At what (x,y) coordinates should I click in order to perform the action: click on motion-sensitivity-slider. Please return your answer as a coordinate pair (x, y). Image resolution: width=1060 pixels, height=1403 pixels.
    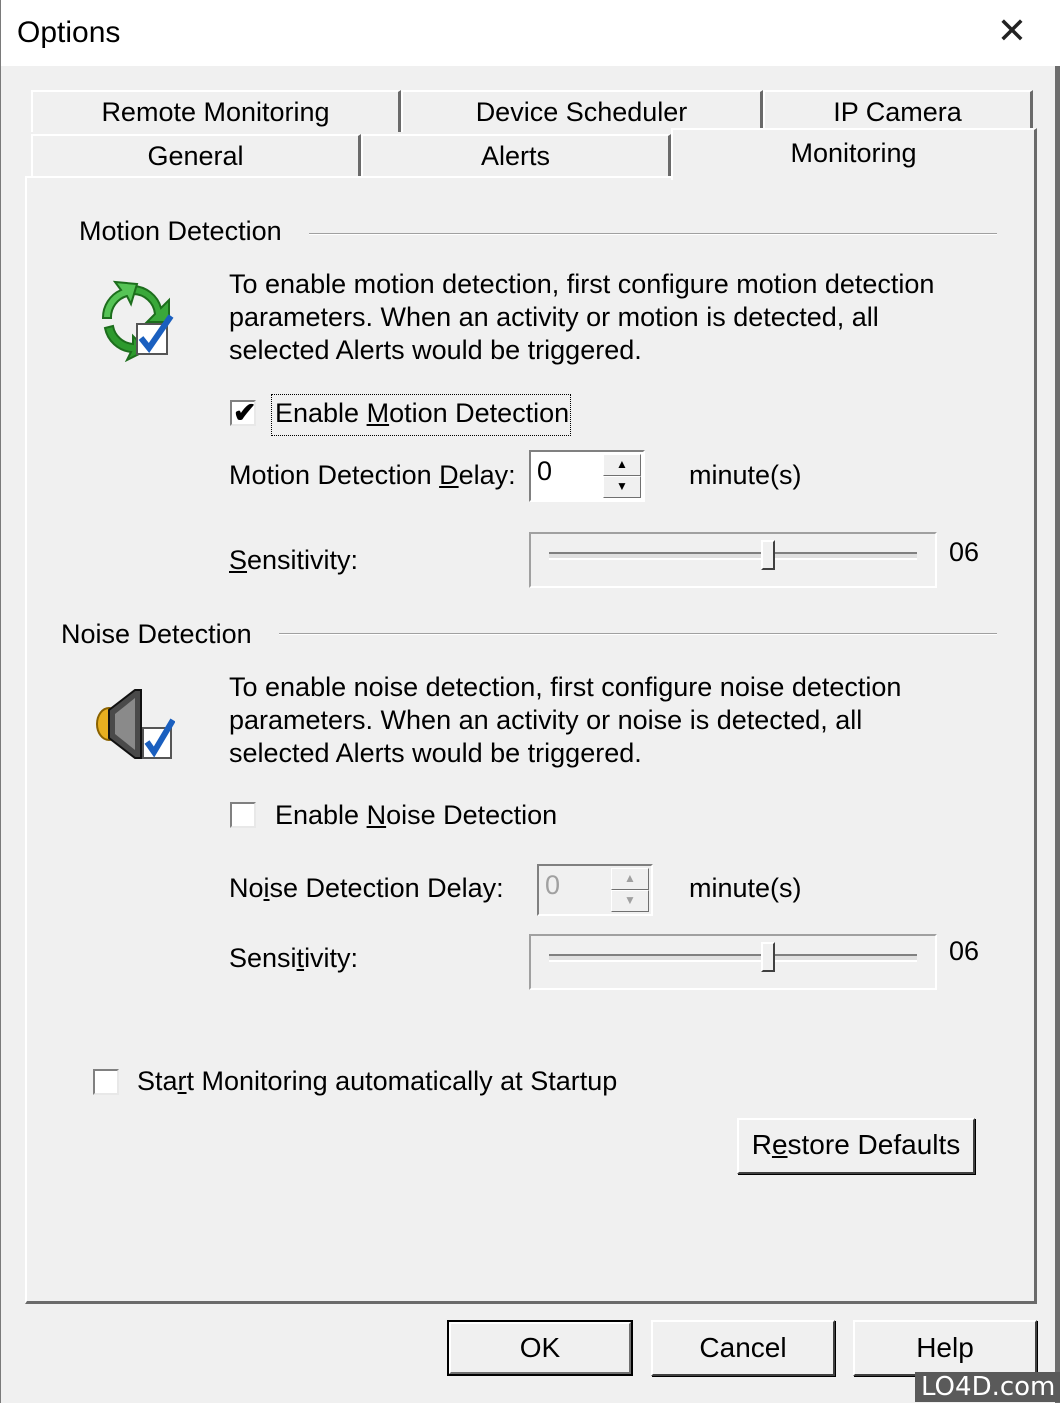
    Looking at the image, I should click on (733, 560).